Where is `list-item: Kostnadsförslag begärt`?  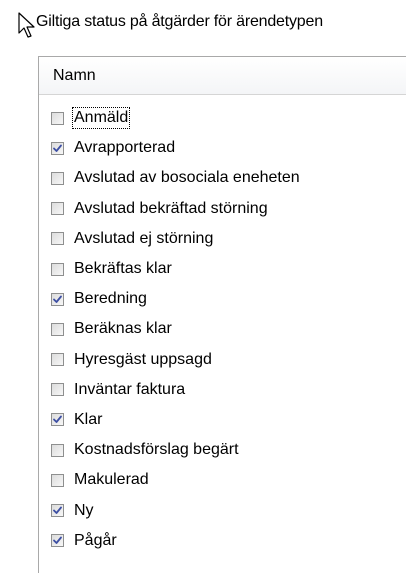 list-item: Kostnadsförslag begärt is located at coordinates (222, 450).